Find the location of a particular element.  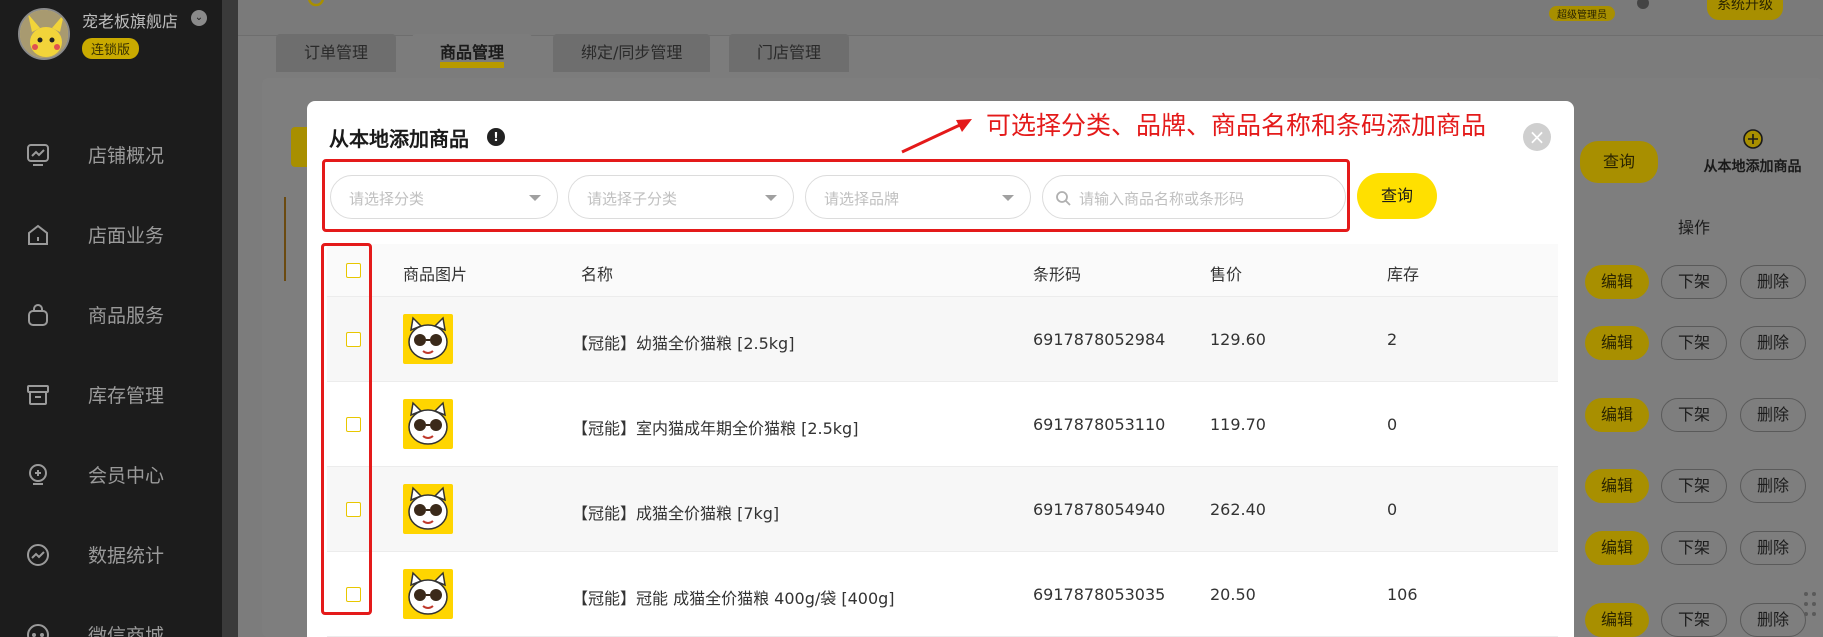

product-barcode: 6917878053110 is located at coordinates (1099, 424).